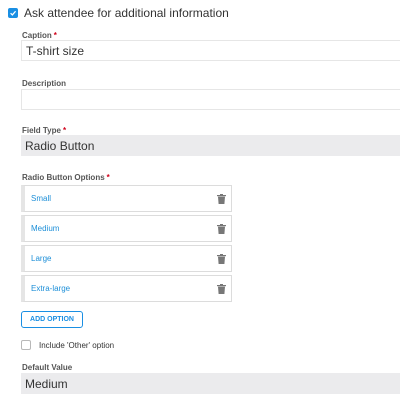 The width and height of the screenshot is (400, 400). What do you see at coordinates (210, 50) in the screenshot?
I see `caption-input: T-shirt size` at bounding box center [210, 50].